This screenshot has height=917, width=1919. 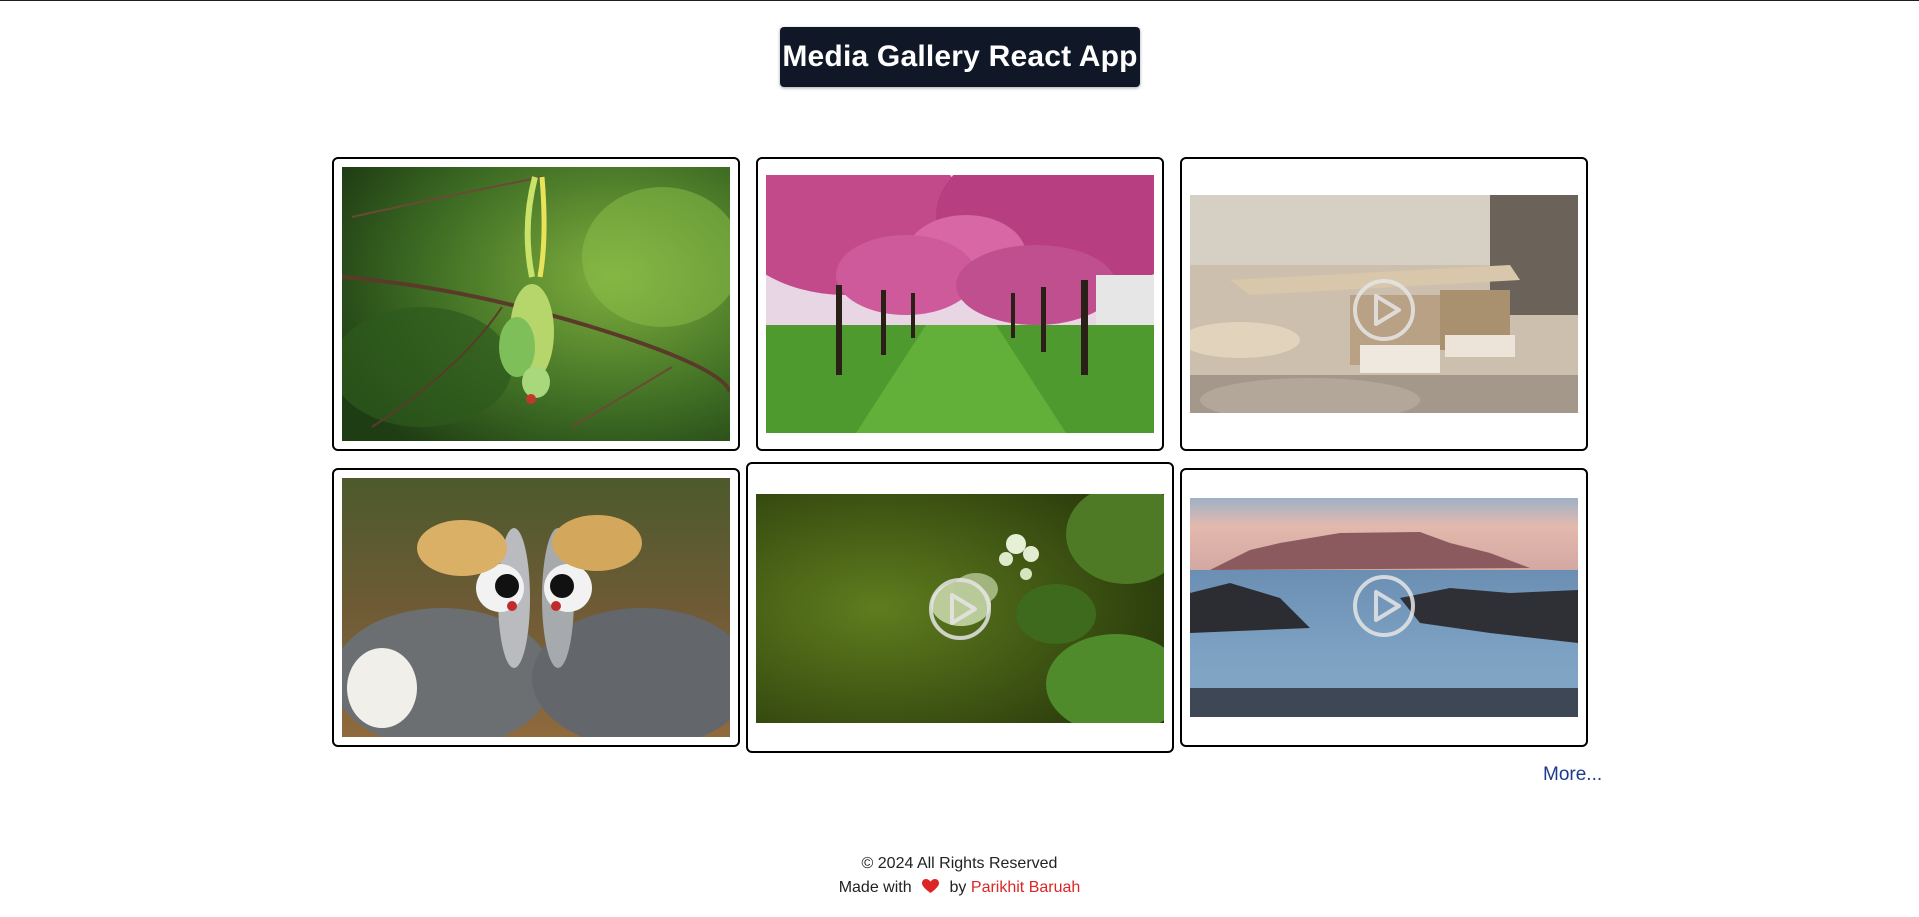 What do you see at coordinates (959, 0) in the screenshot?
I see `top-divider` at bounding box center [959, 0].